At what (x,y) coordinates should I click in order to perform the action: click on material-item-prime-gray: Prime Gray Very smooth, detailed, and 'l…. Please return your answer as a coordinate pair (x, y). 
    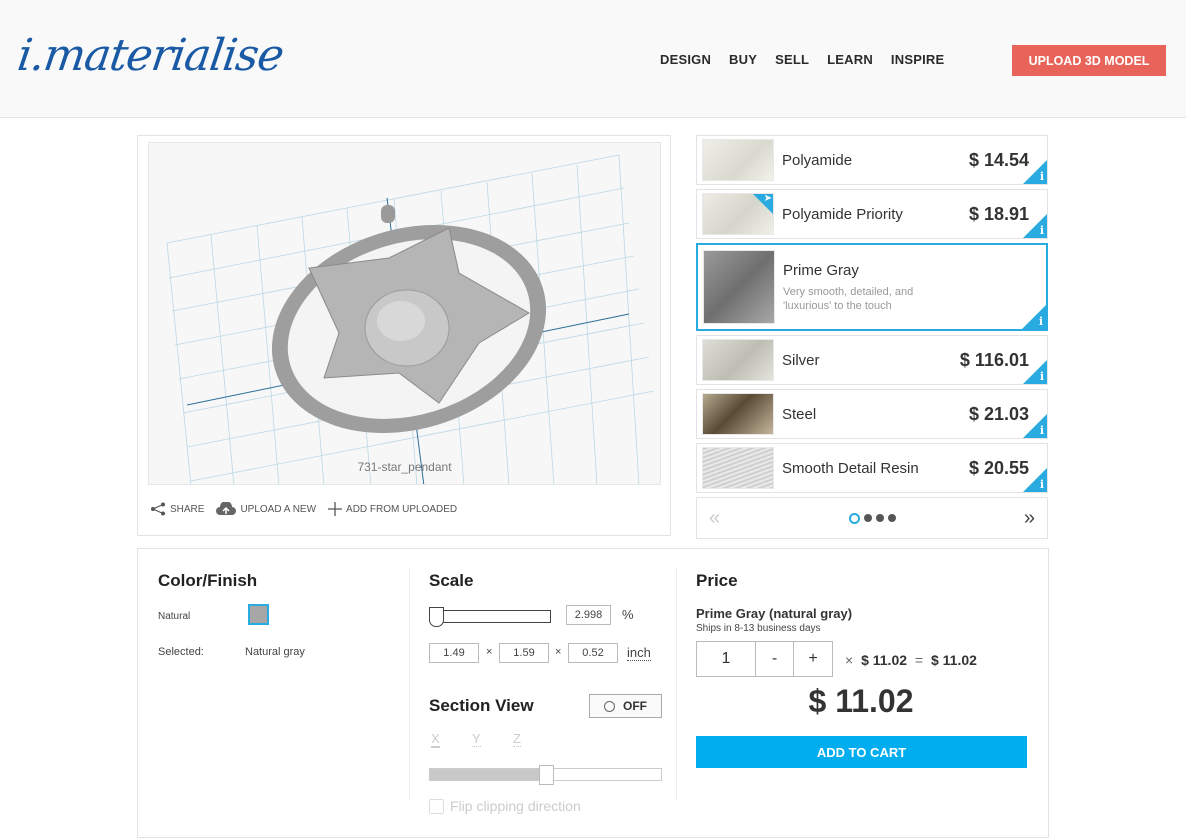
    Looking at the image, I should click on (872, 287).